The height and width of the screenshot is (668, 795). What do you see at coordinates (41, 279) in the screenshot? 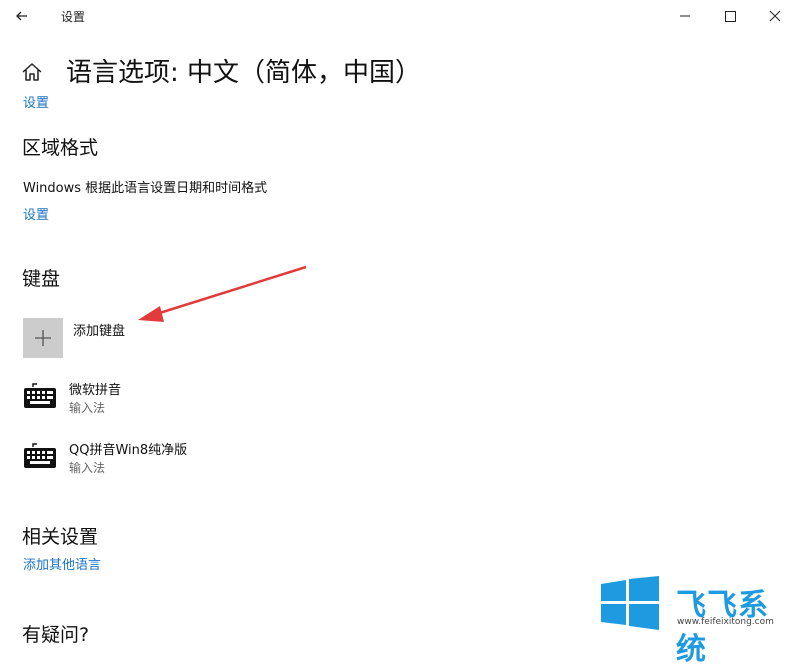
I see `keyboard-heading: 键盘` at bounding box center [41, 279].